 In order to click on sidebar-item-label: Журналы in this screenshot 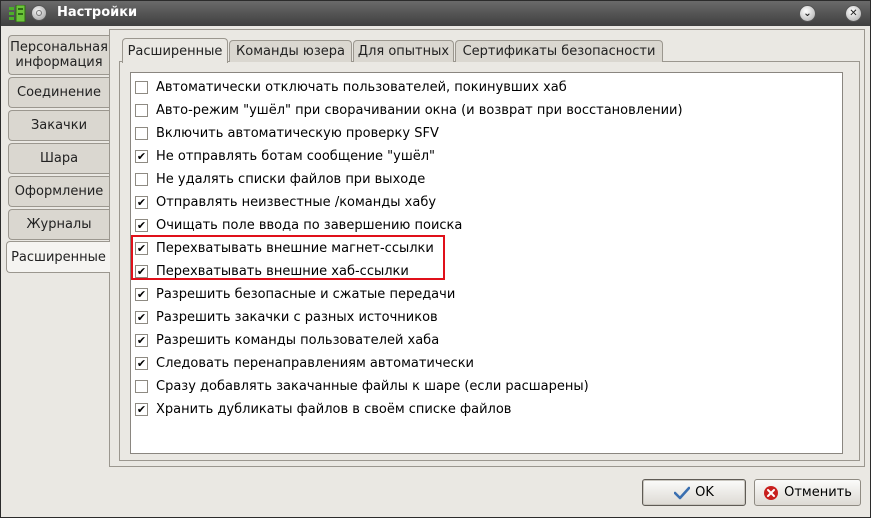, I will do `click(59, 224)`.